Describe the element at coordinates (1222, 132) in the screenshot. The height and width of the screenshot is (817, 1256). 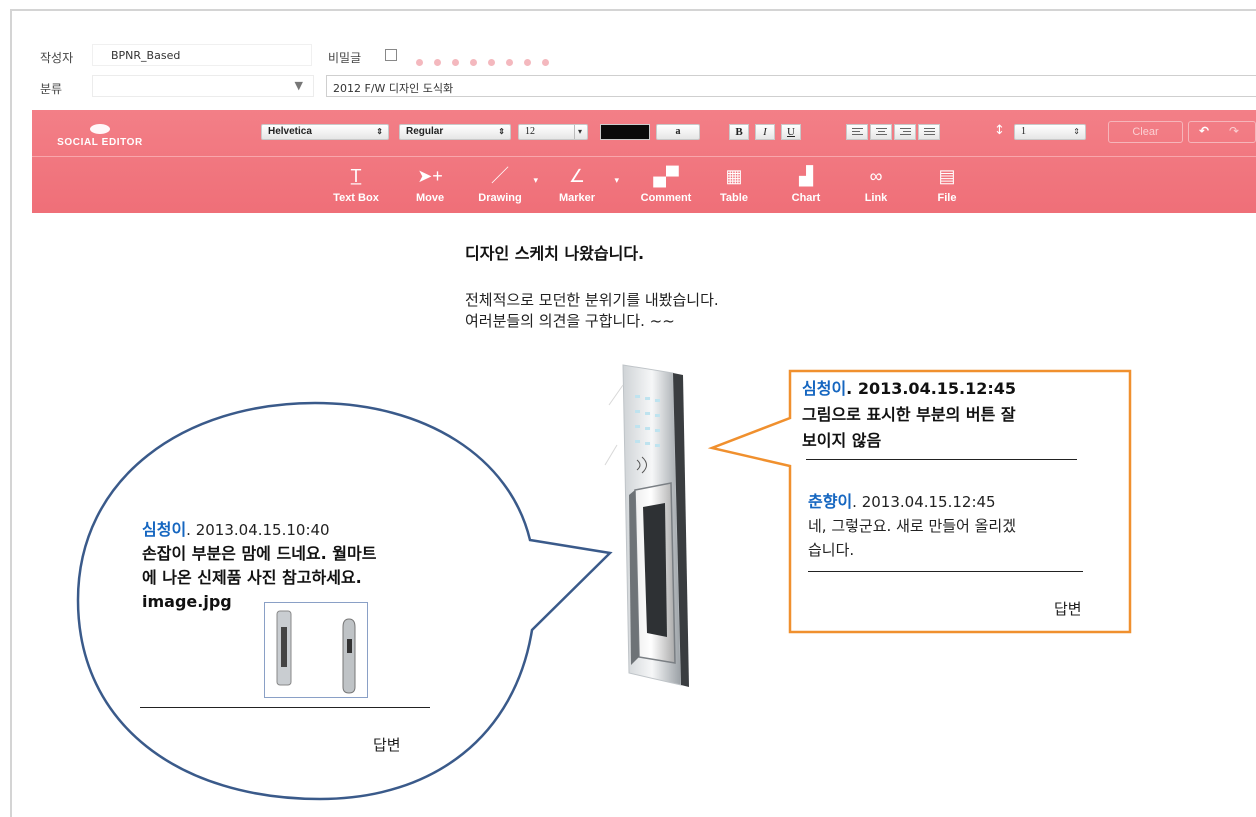
I see `undo-redo-group: ↶ ↷` at that location.